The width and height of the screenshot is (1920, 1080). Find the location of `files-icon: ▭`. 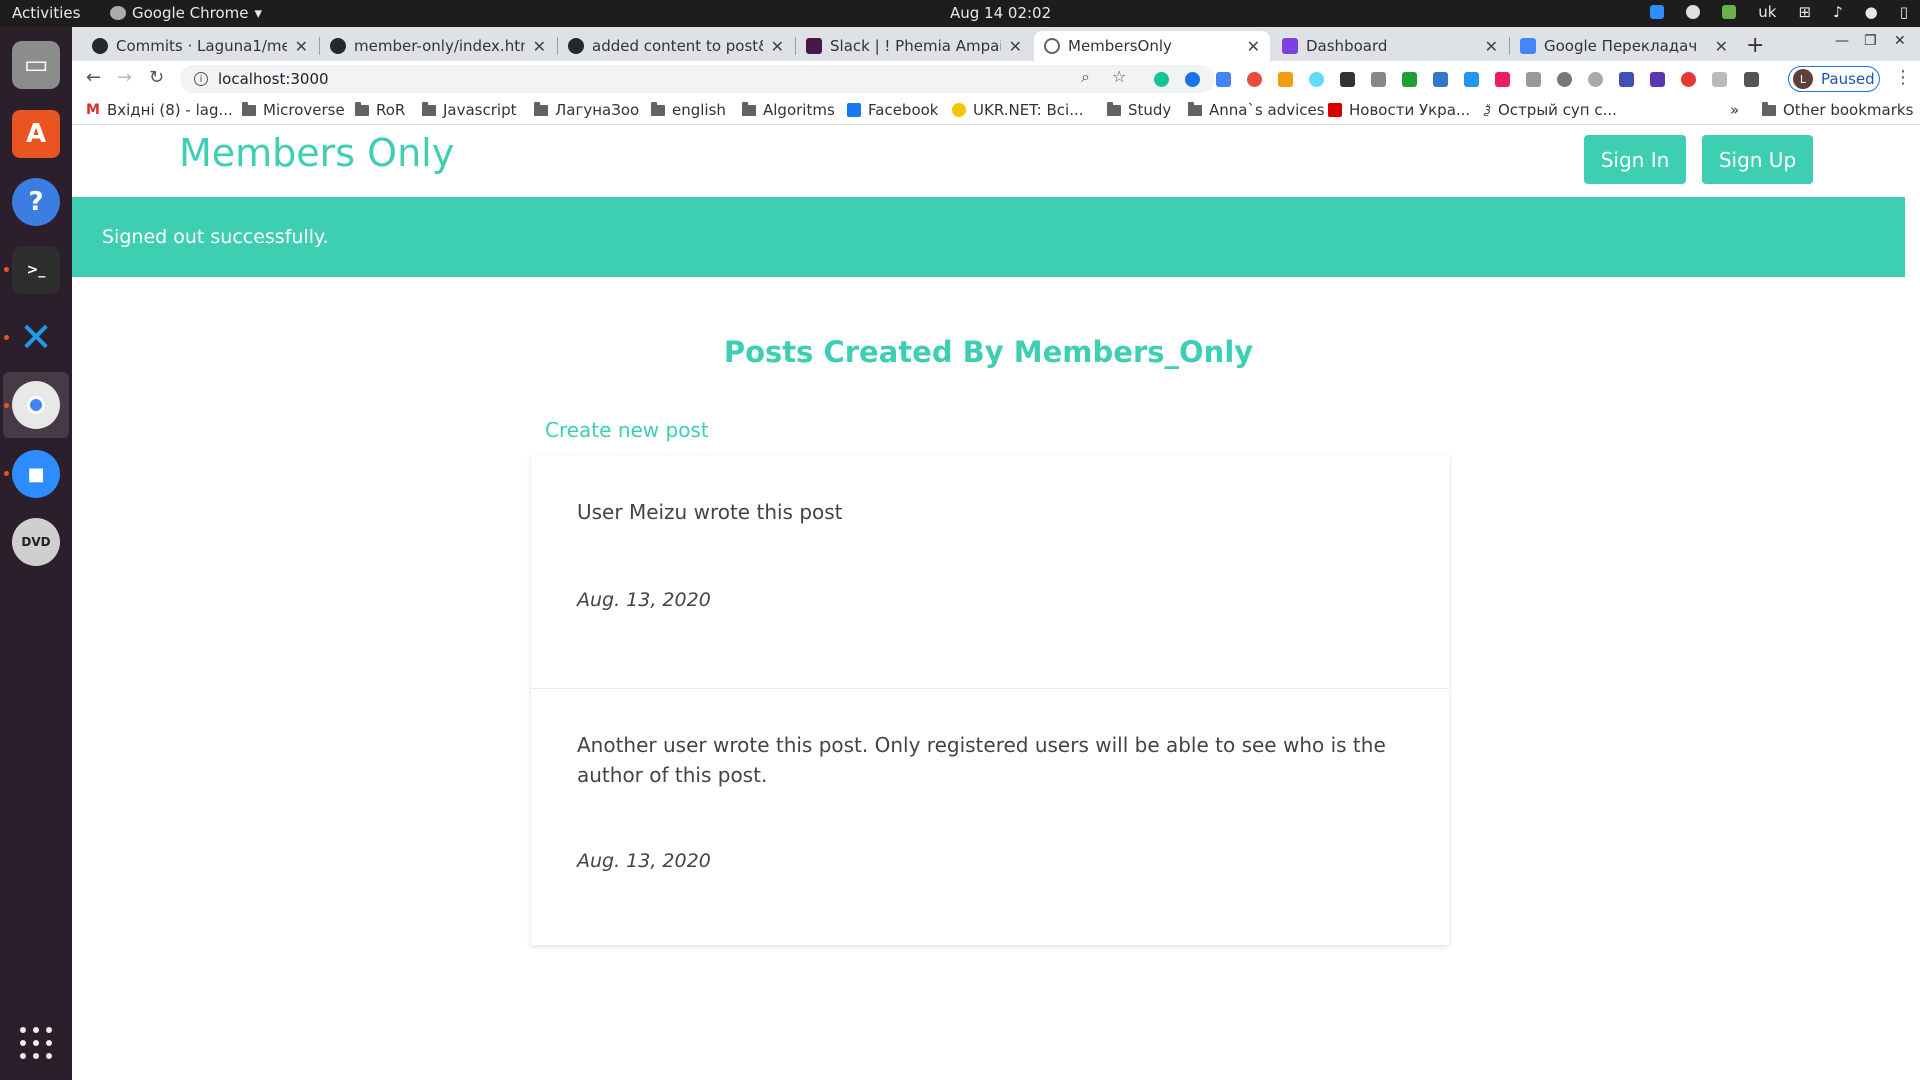

files-icon: ▭ is located at coordinates (36, 65).